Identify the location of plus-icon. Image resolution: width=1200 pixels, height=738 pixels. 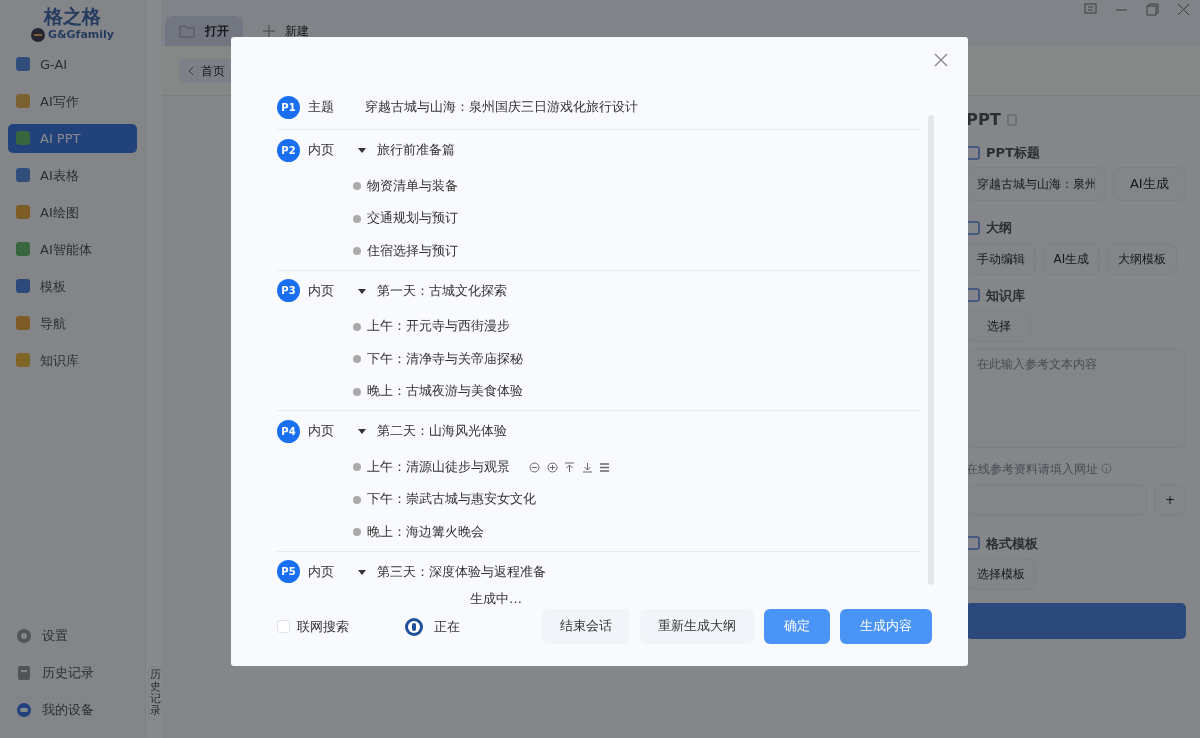
(269, 31).